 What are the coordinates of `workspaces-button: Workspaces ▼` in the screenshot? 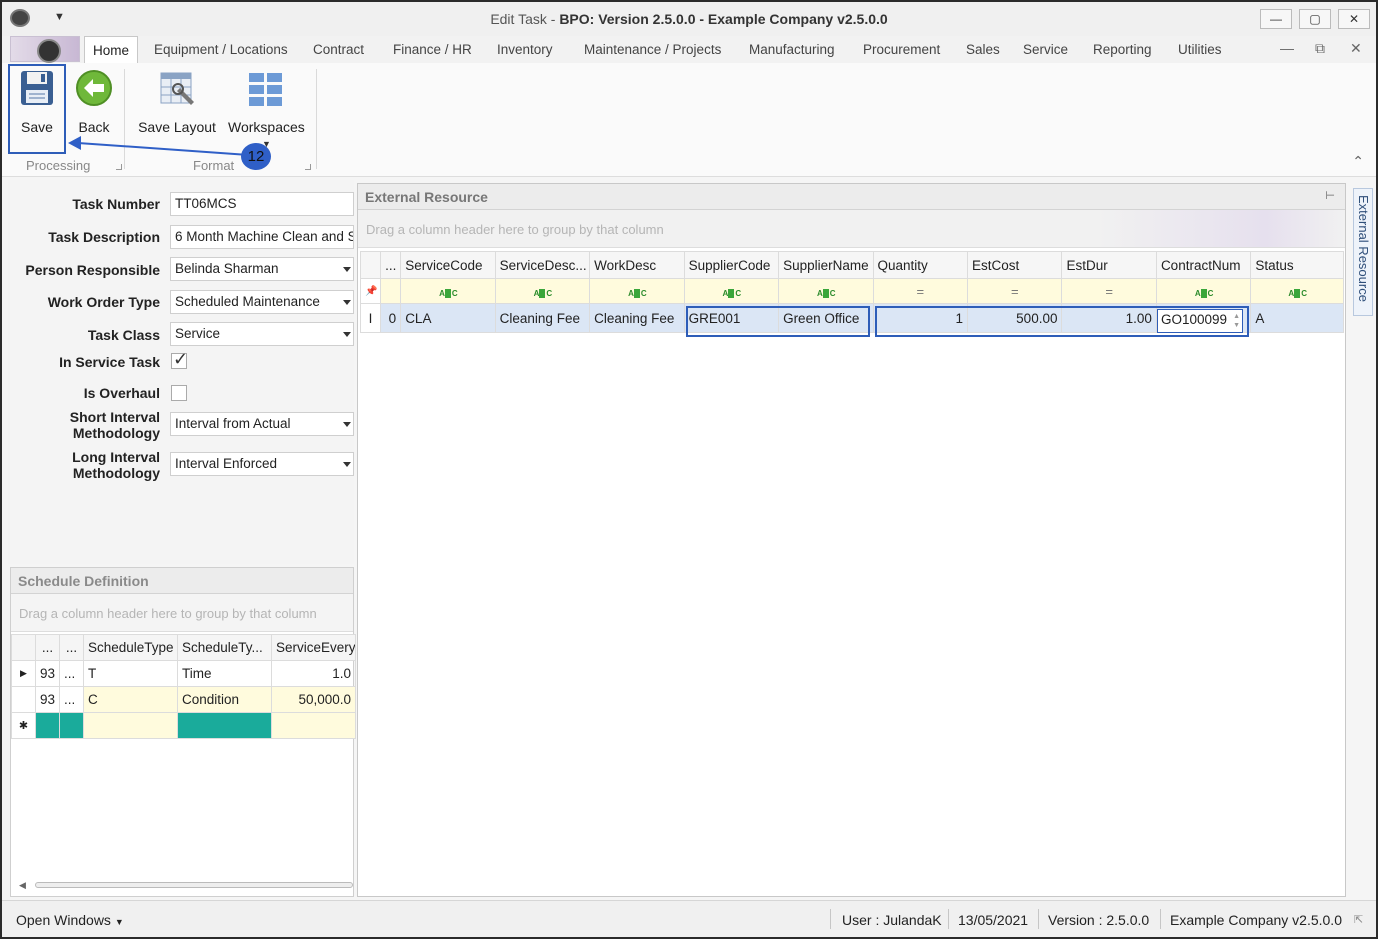 It's located at (266, 110).